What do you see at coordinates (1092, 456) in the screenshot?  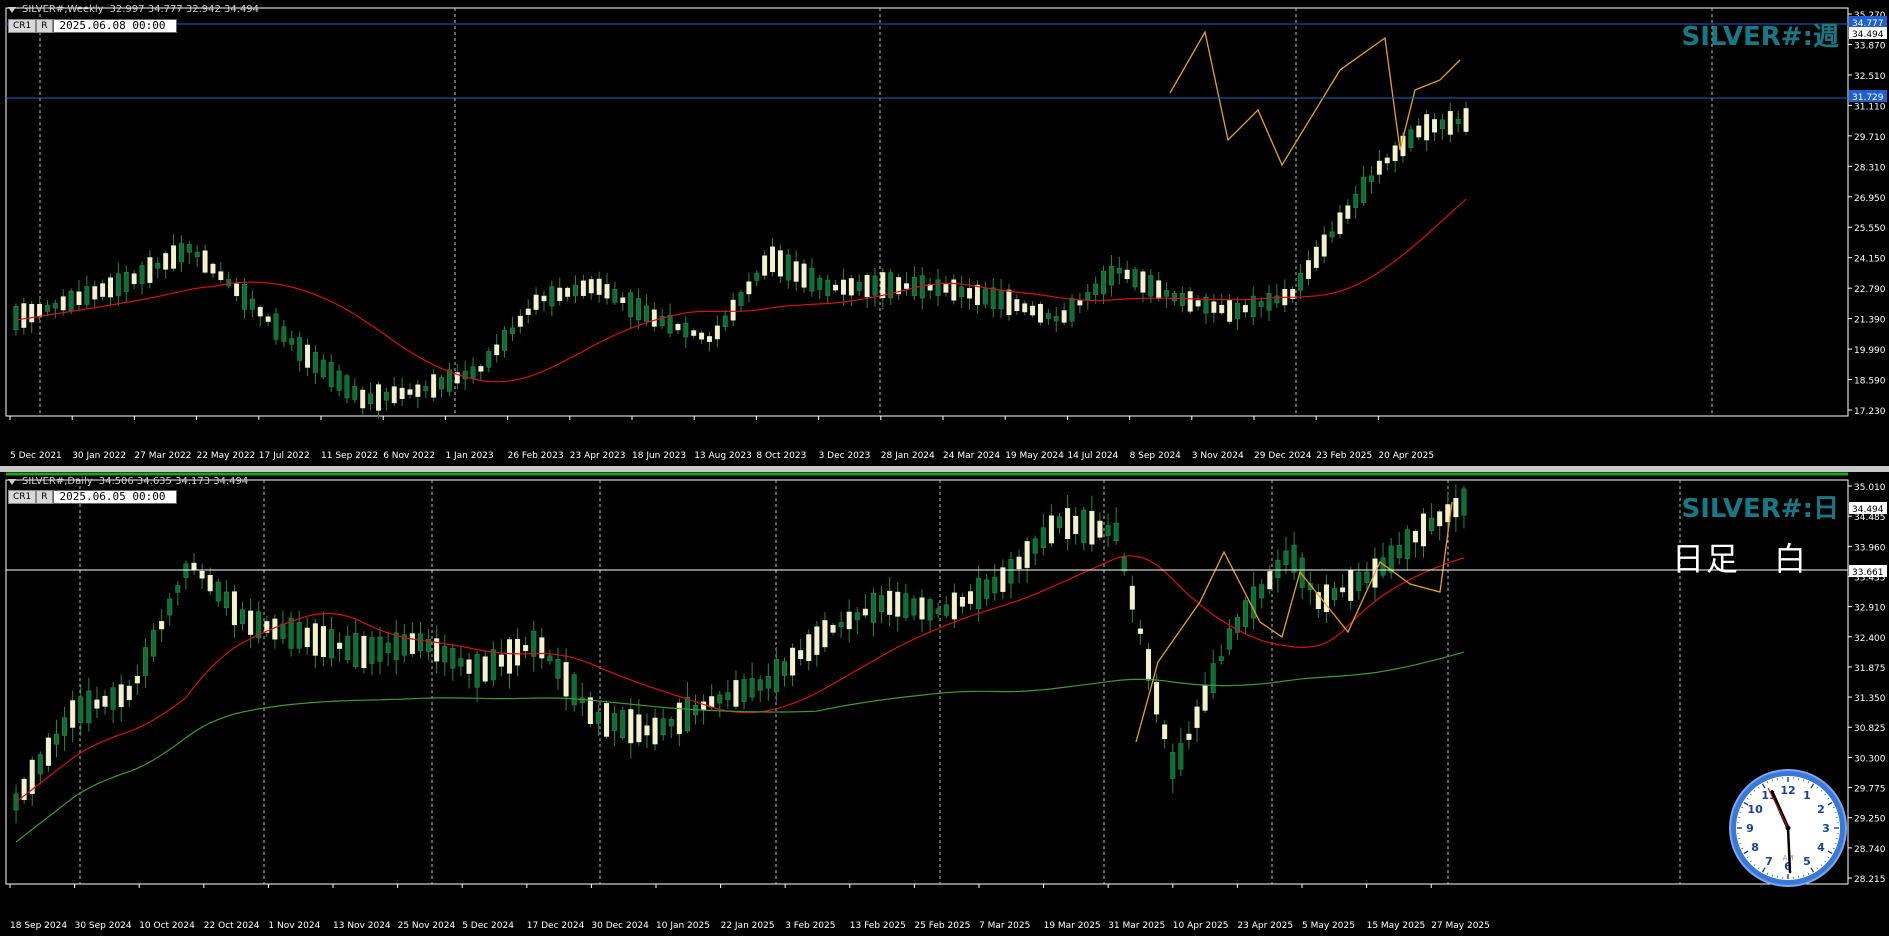 I see `x-tick-label: 14 Jul 2024` at bounding box center [1092, 456].